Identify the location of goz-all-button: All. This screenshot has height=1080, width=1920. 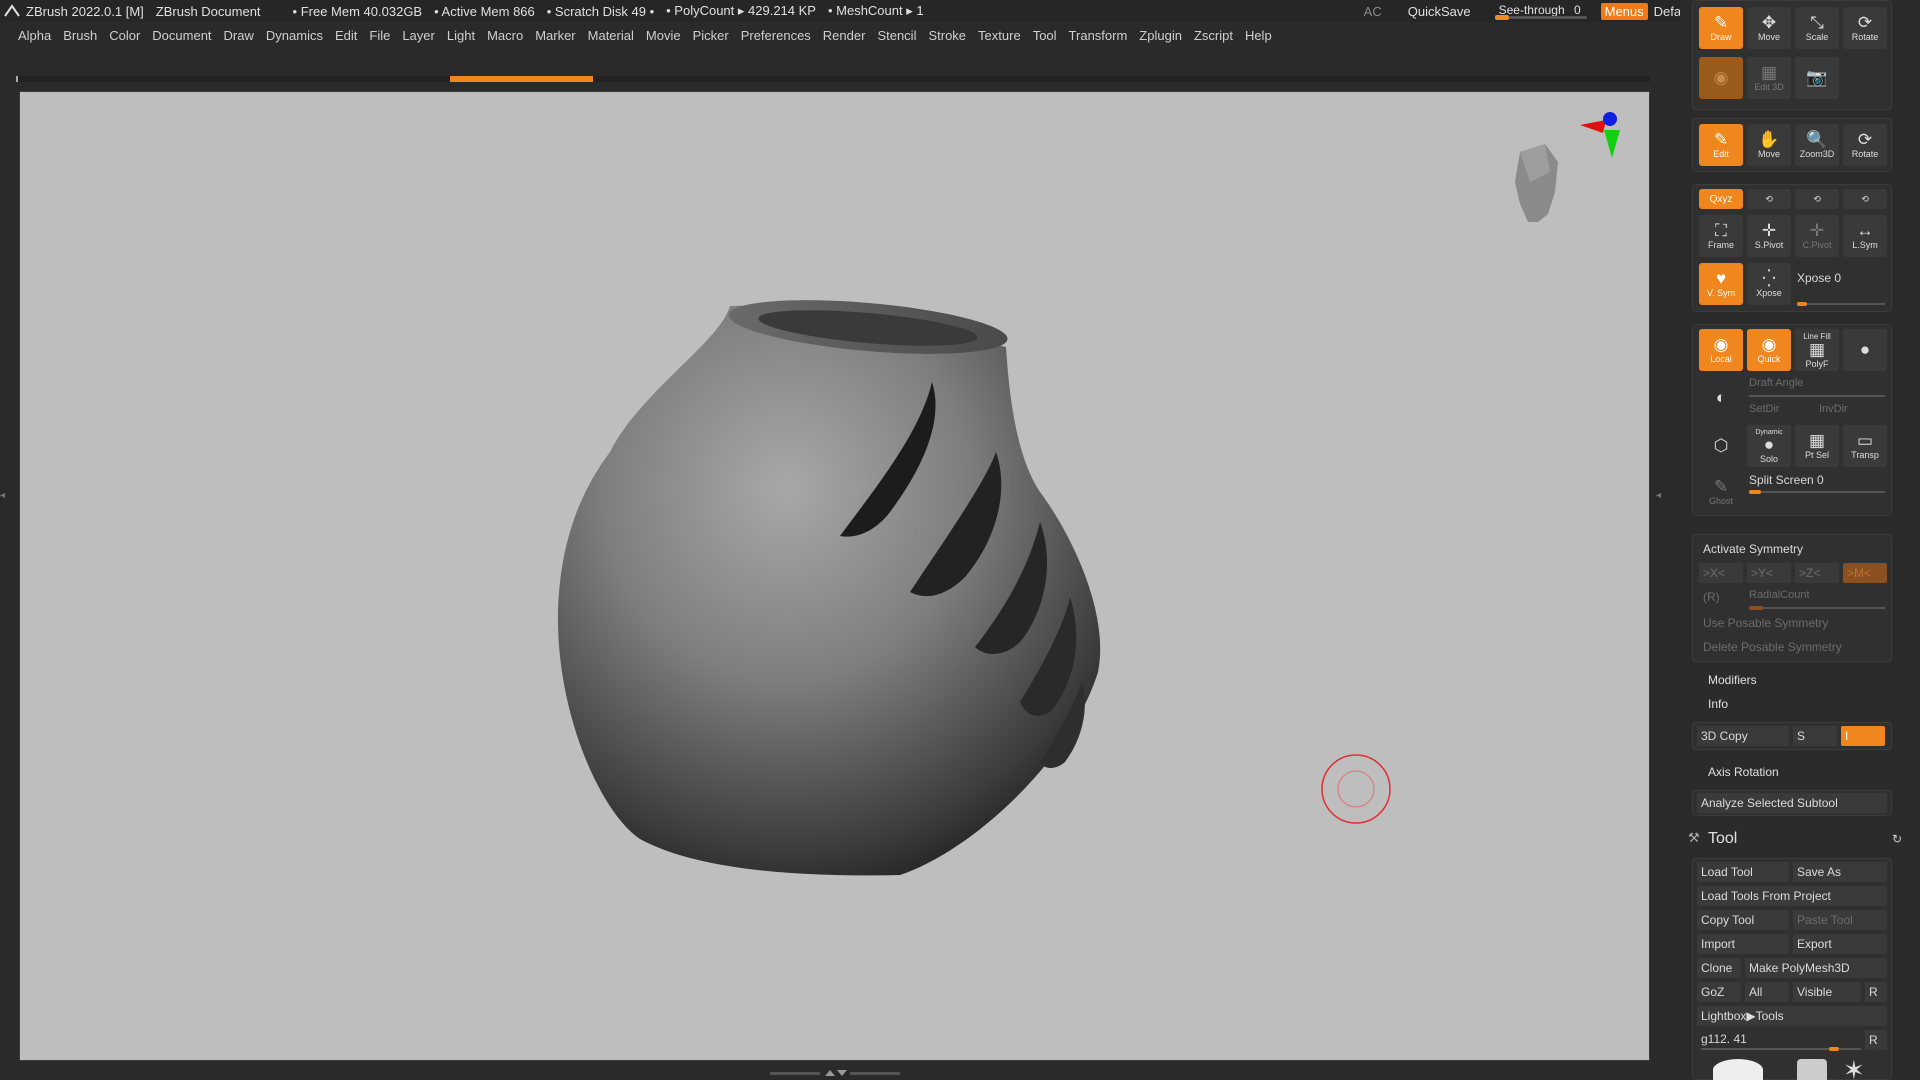
(1767, 992).